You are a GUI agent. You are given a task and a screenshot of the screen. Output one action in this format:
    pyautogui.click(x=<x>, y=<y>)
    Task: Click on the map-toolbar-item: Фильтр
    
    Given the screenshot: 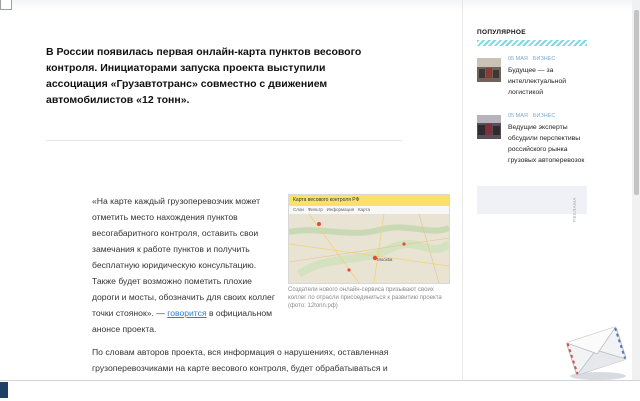 What is the action you would take?
    pyautogui.click(x=315, y=209)
    